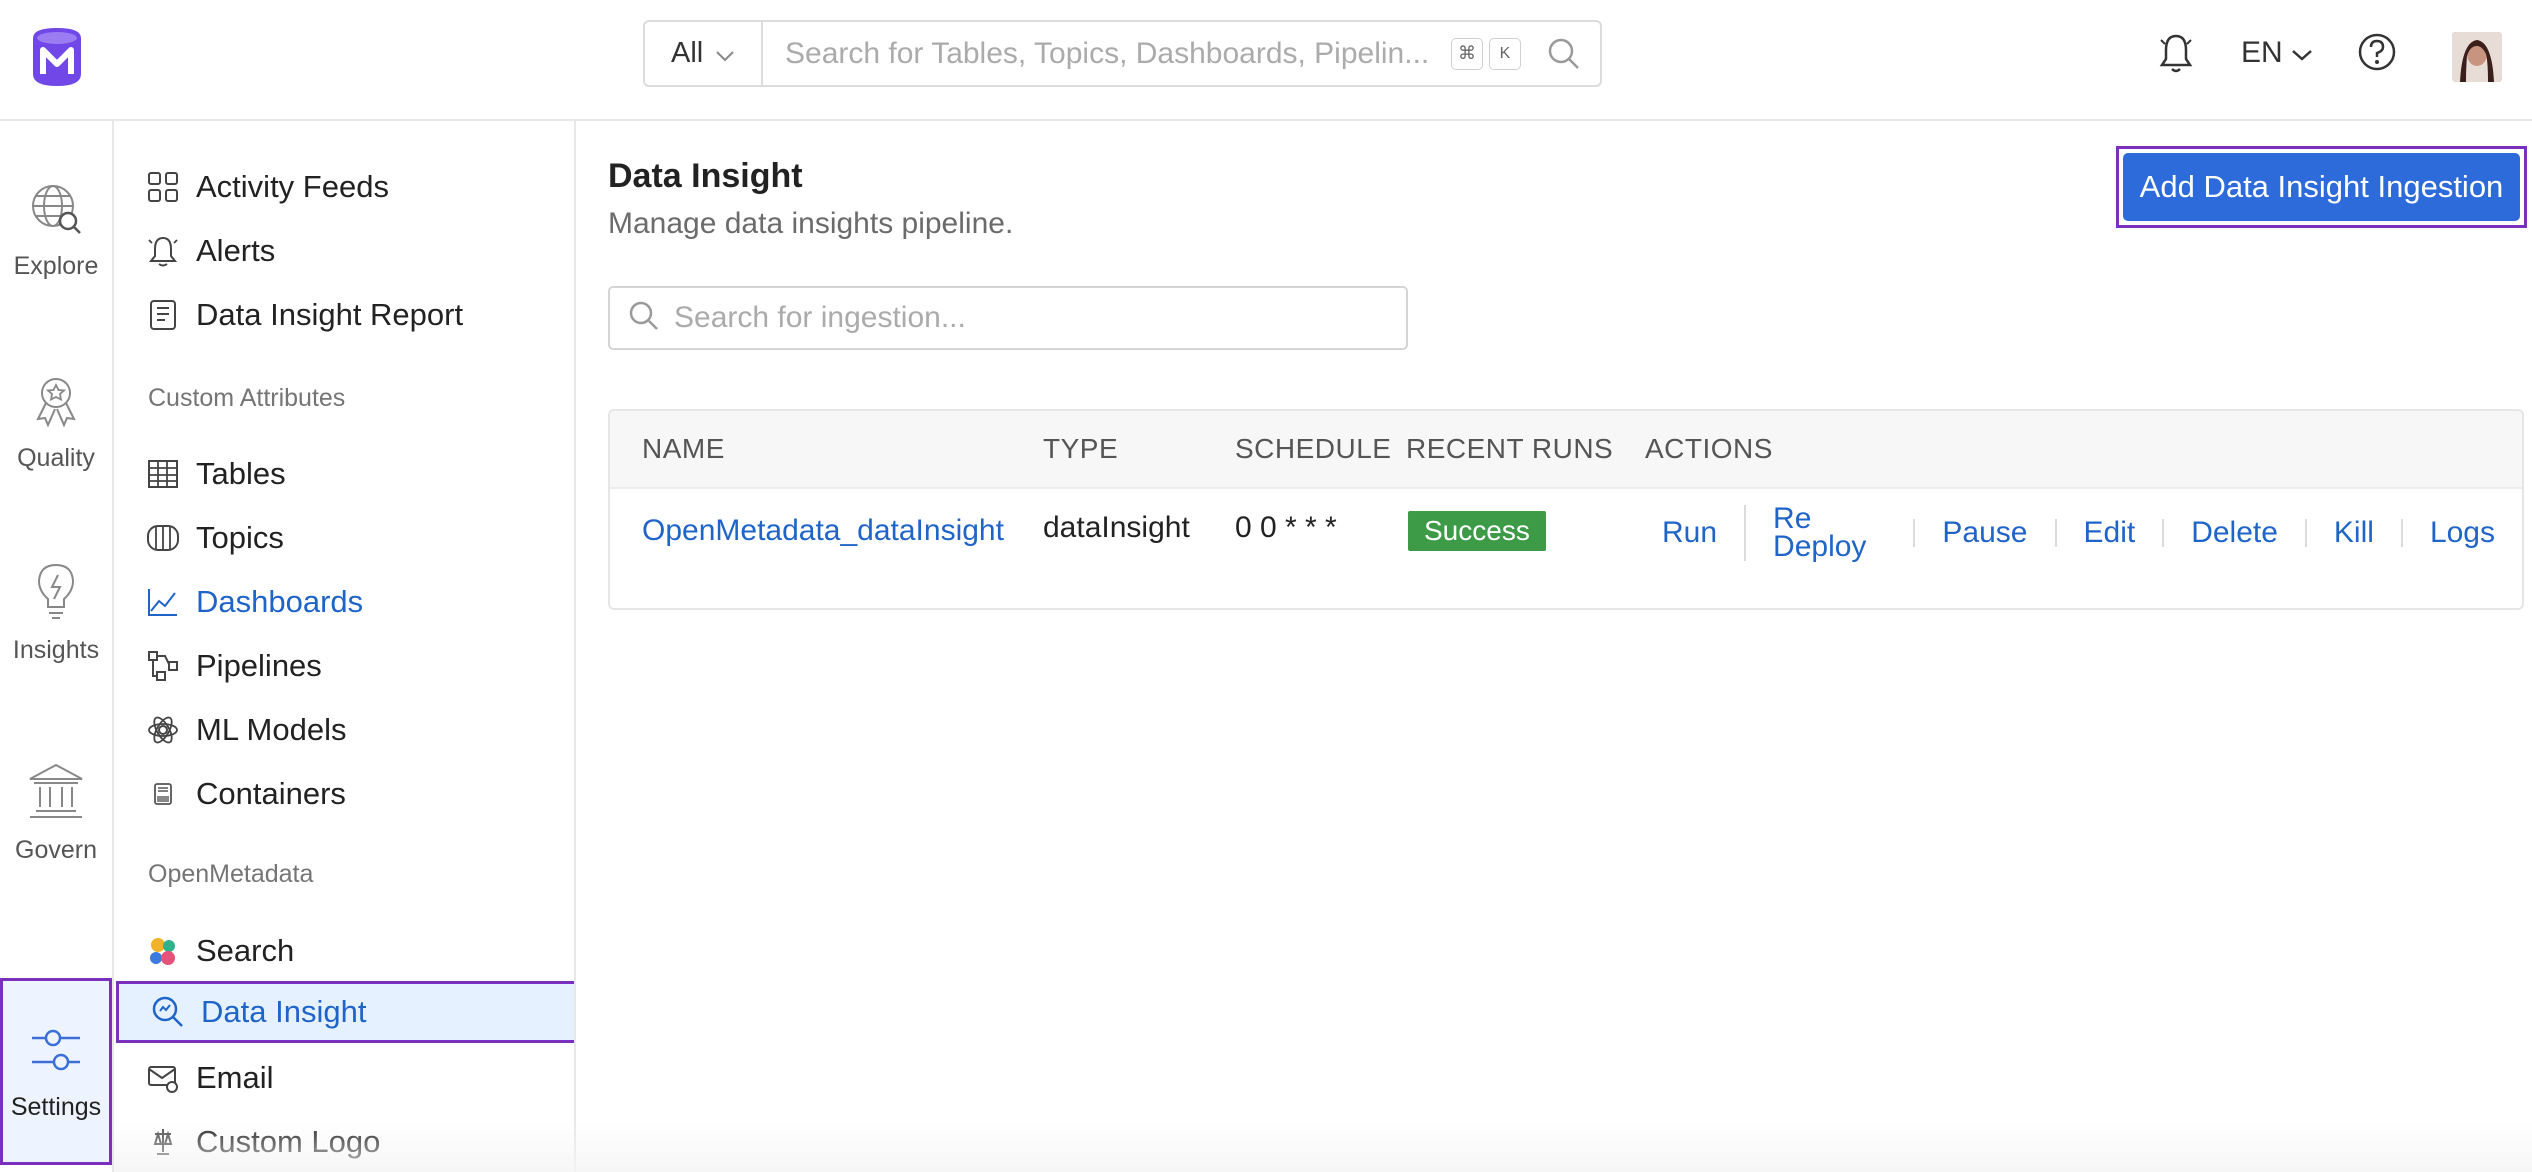 The width and height of the screenshot is (2532, 1172). What do you see at coordinates (2461, 533) in the screenshot?
I see `logs-button: Logs` at bounding box center [2461, 533].